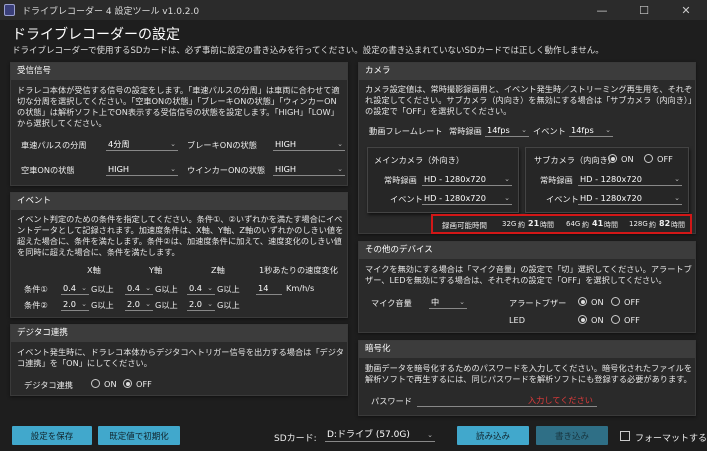 Image resolution: width=707 pixels, height=451 pixels. What do you see at coordinates (615, 319) in the screenshot?
I see `led-off-radio` at bounding box center [615, 319].